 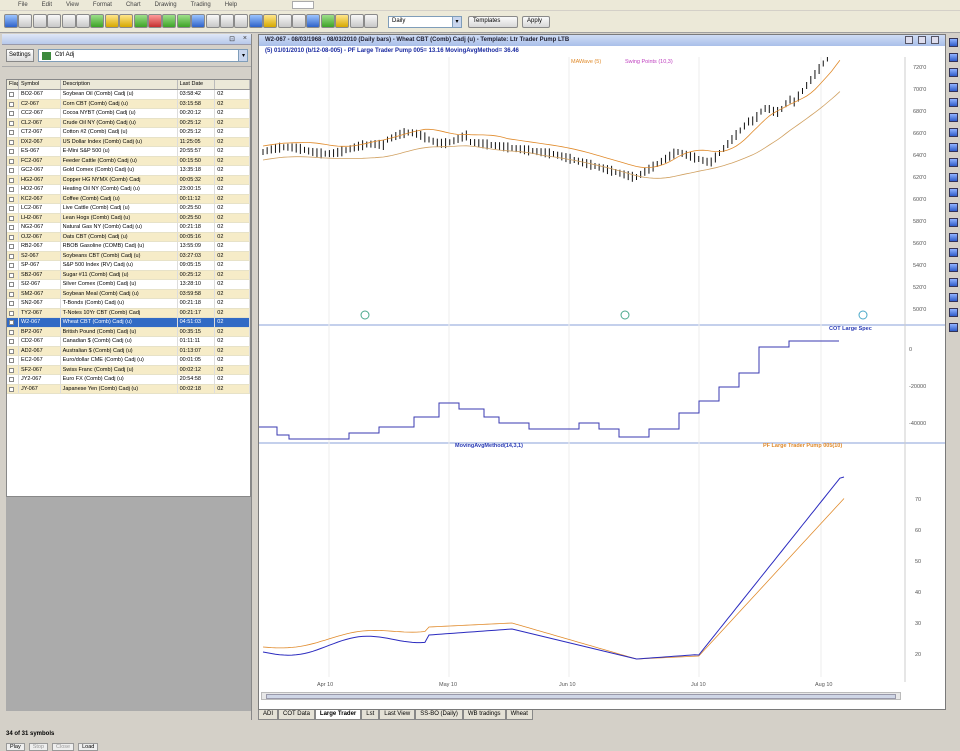 I want to click on horizontal-scrollbar, so click(x=581, y=696).